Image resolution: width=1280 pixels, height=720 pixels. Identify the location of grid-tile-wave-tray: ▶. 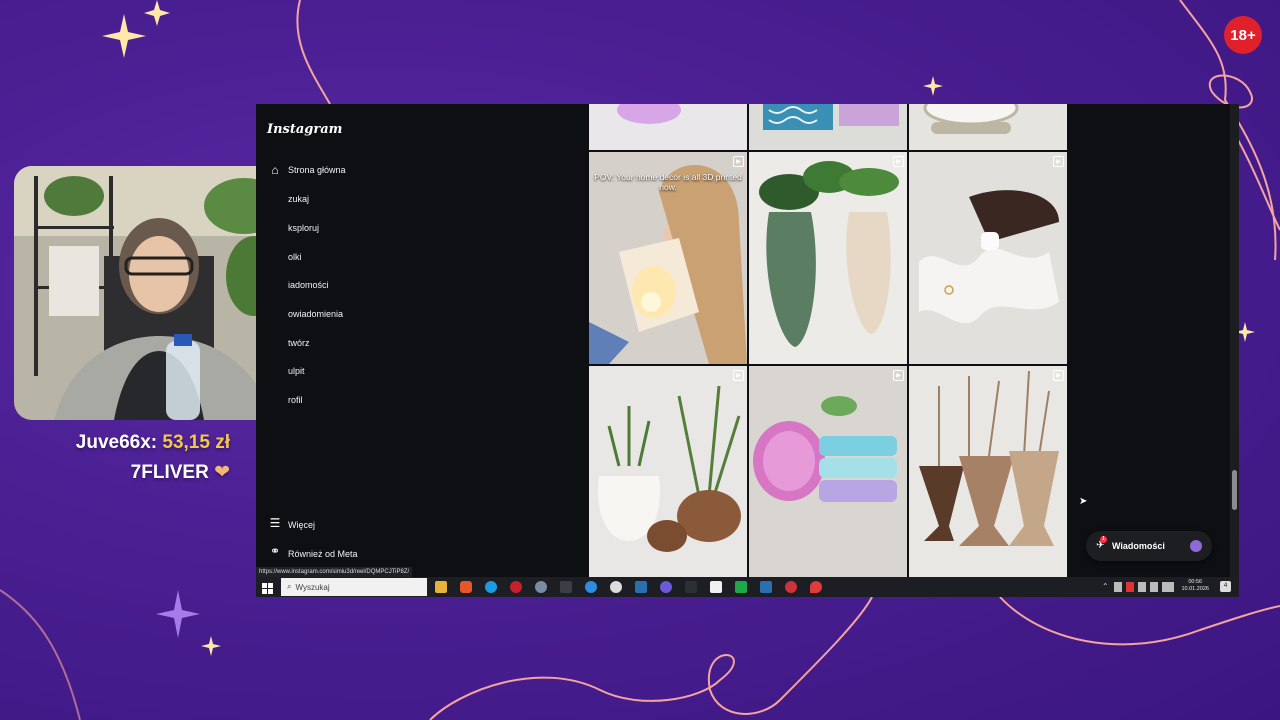
(988, 258).